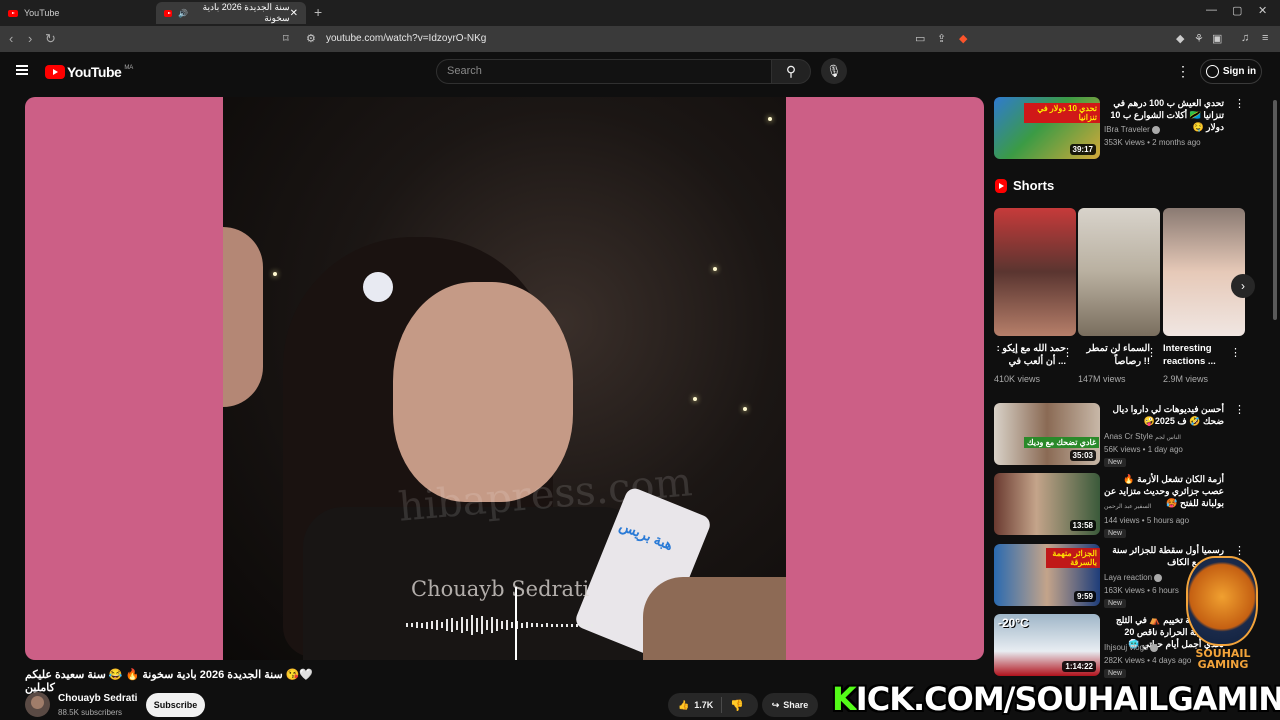 This screenshot has height=720, width=1280. I want to click on speaker-icon: 🔊, so click(183, 13).